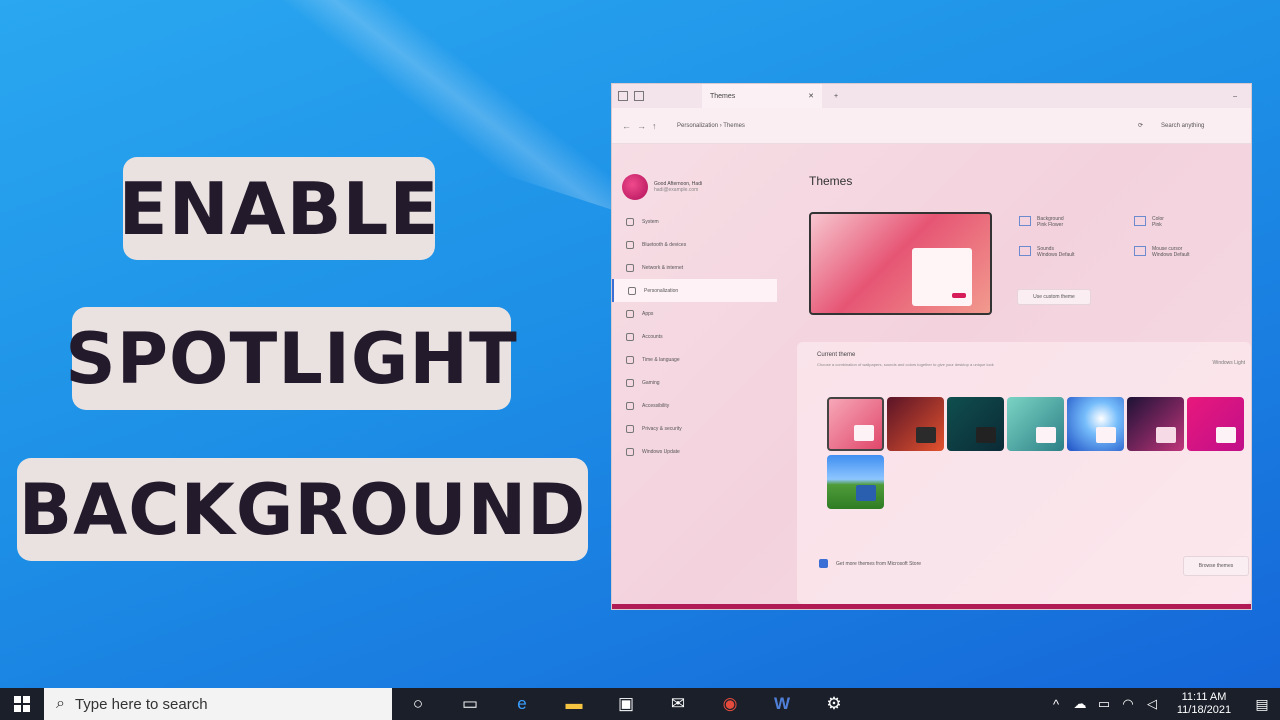 This screenshot has height=720, width=1280. What do you see at coordinates (652, 336) in the screenshot?
I see `sidebar-item-label: Accounts` at bounding box center [652, 336].